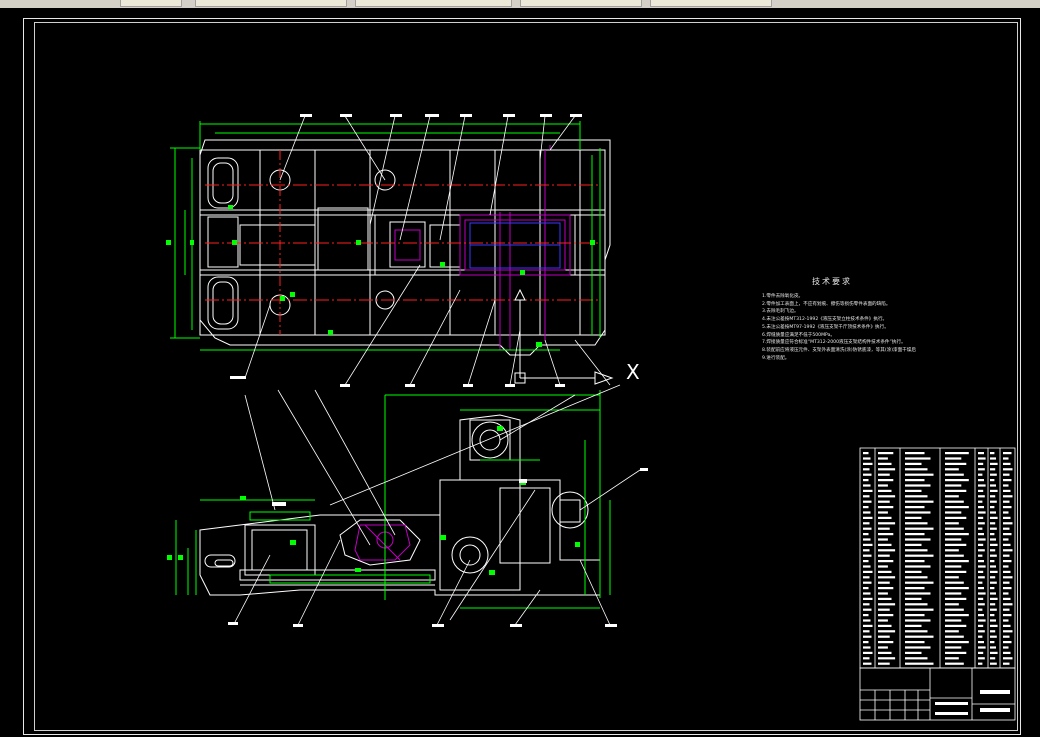 The height and width of the screenshot is (737, 1040). What do you see at coordinates (783, 296) in the screenshot?
I see `requirement-line: 1.零件去除氧化皮。` at bounding box center [783, 296].